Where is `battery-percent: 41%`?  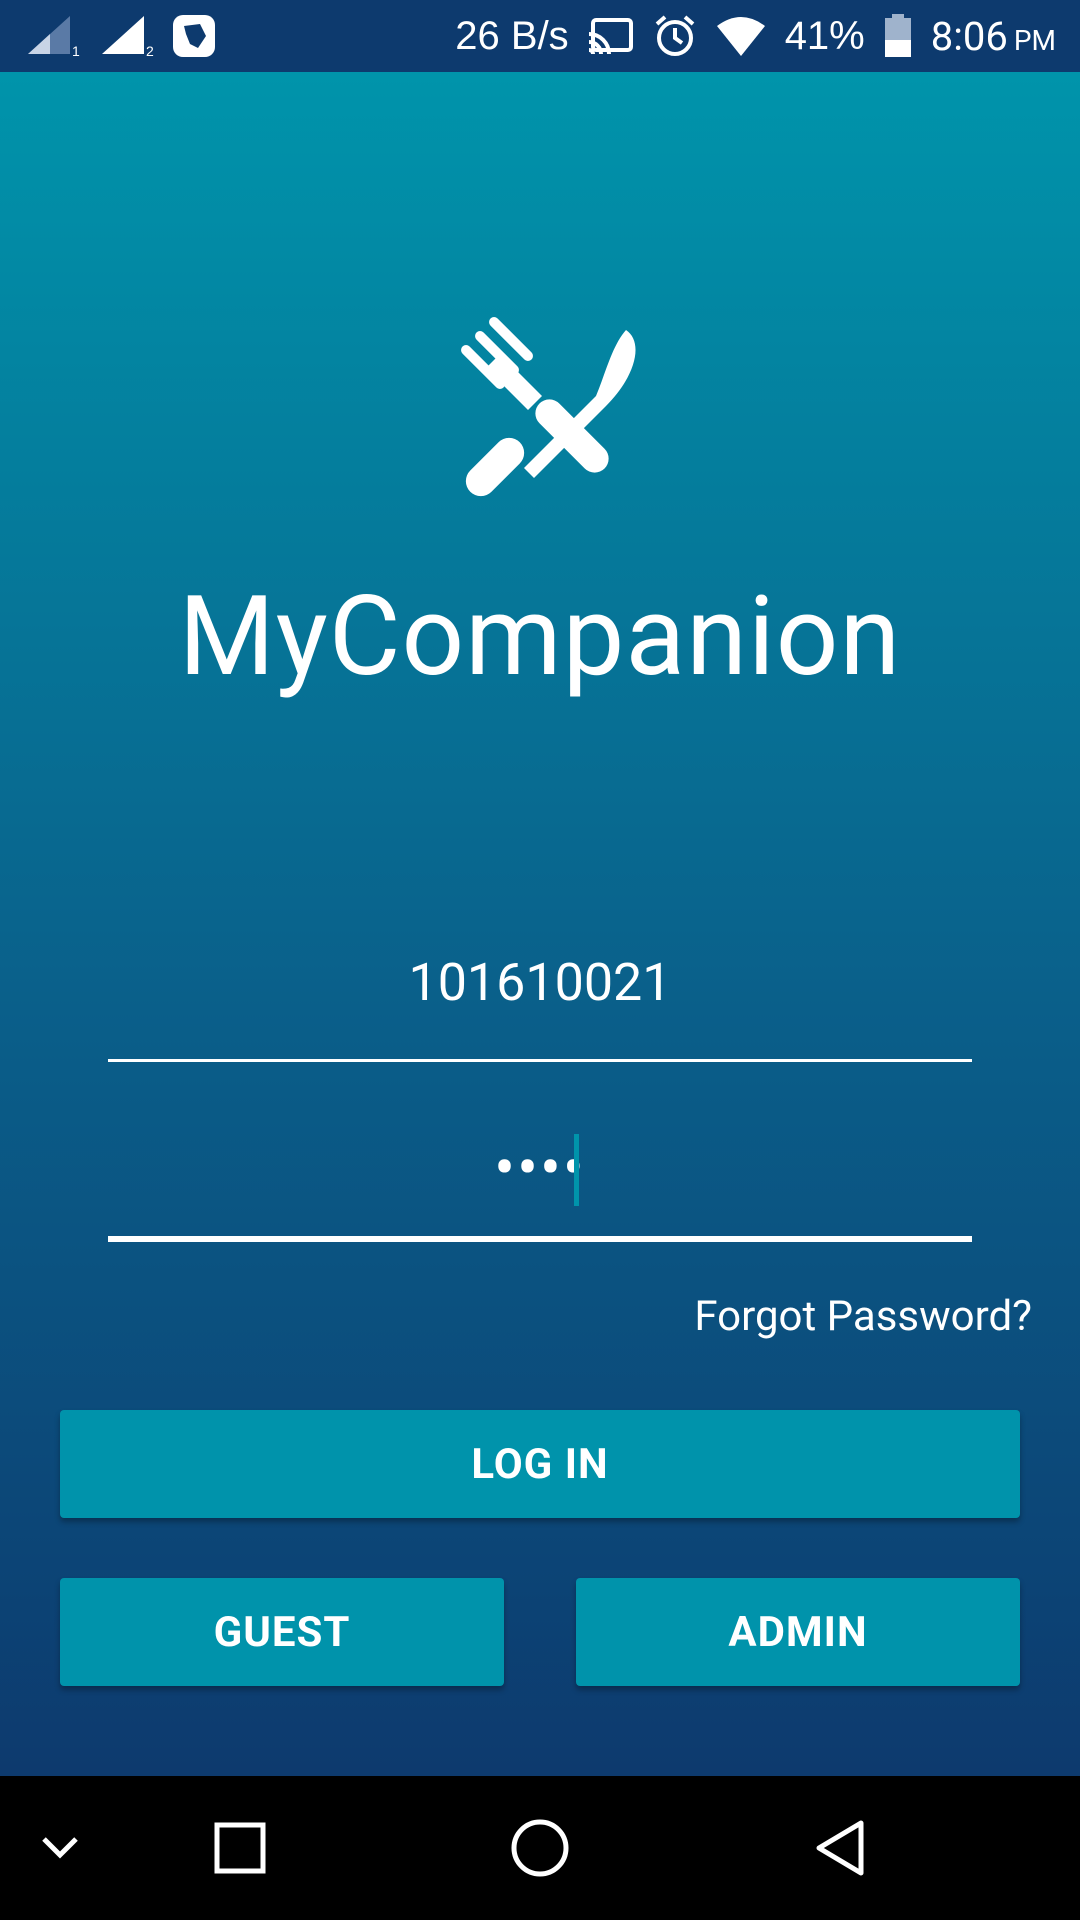
battery-percent: 41% is located at coordinates (824, 35).